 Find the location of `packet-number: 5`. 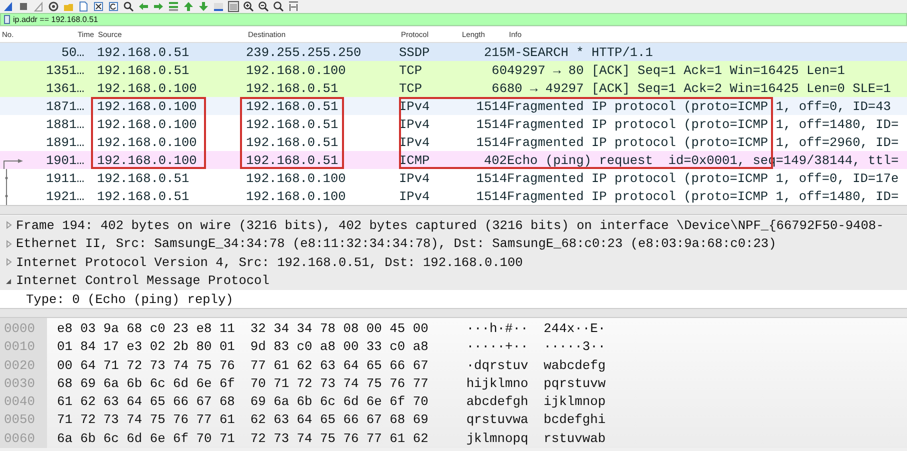

packet-number: 5 is located at coordinates (65, 52).